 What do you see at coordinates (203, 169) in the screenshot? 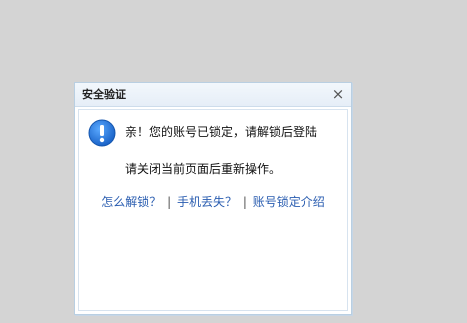
I see `instruction-message: 请关闭当前页面后重新操作。` at bounding box center [203, 169].